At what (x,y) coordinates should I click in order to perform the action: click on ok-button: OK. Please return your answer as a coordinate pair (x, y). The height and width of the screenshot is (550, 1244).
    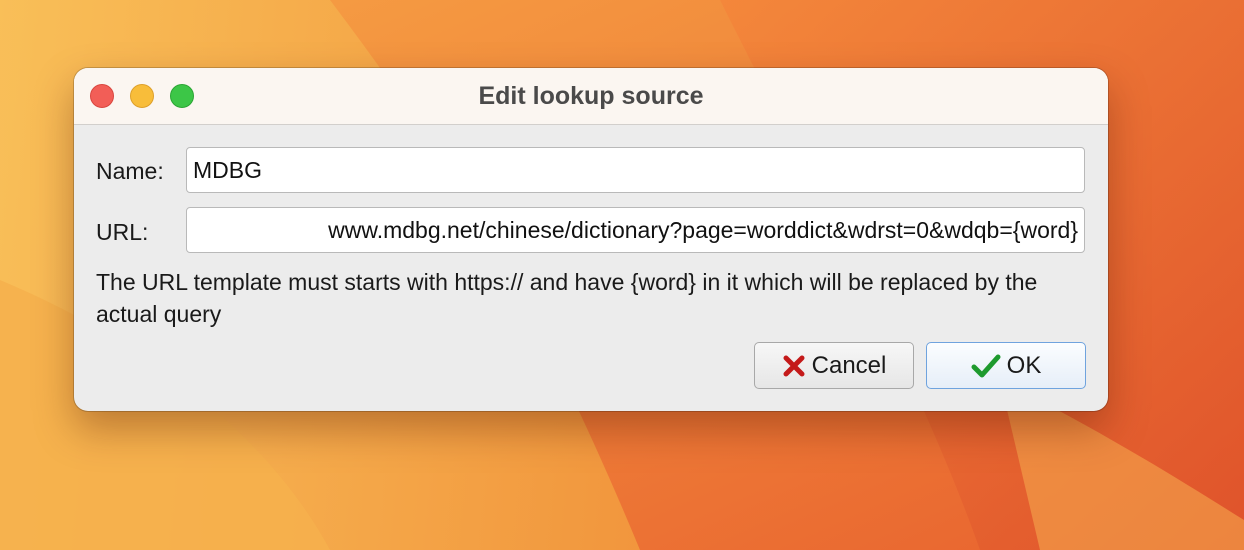
    Looking at the image, I should click on (1006, 365).